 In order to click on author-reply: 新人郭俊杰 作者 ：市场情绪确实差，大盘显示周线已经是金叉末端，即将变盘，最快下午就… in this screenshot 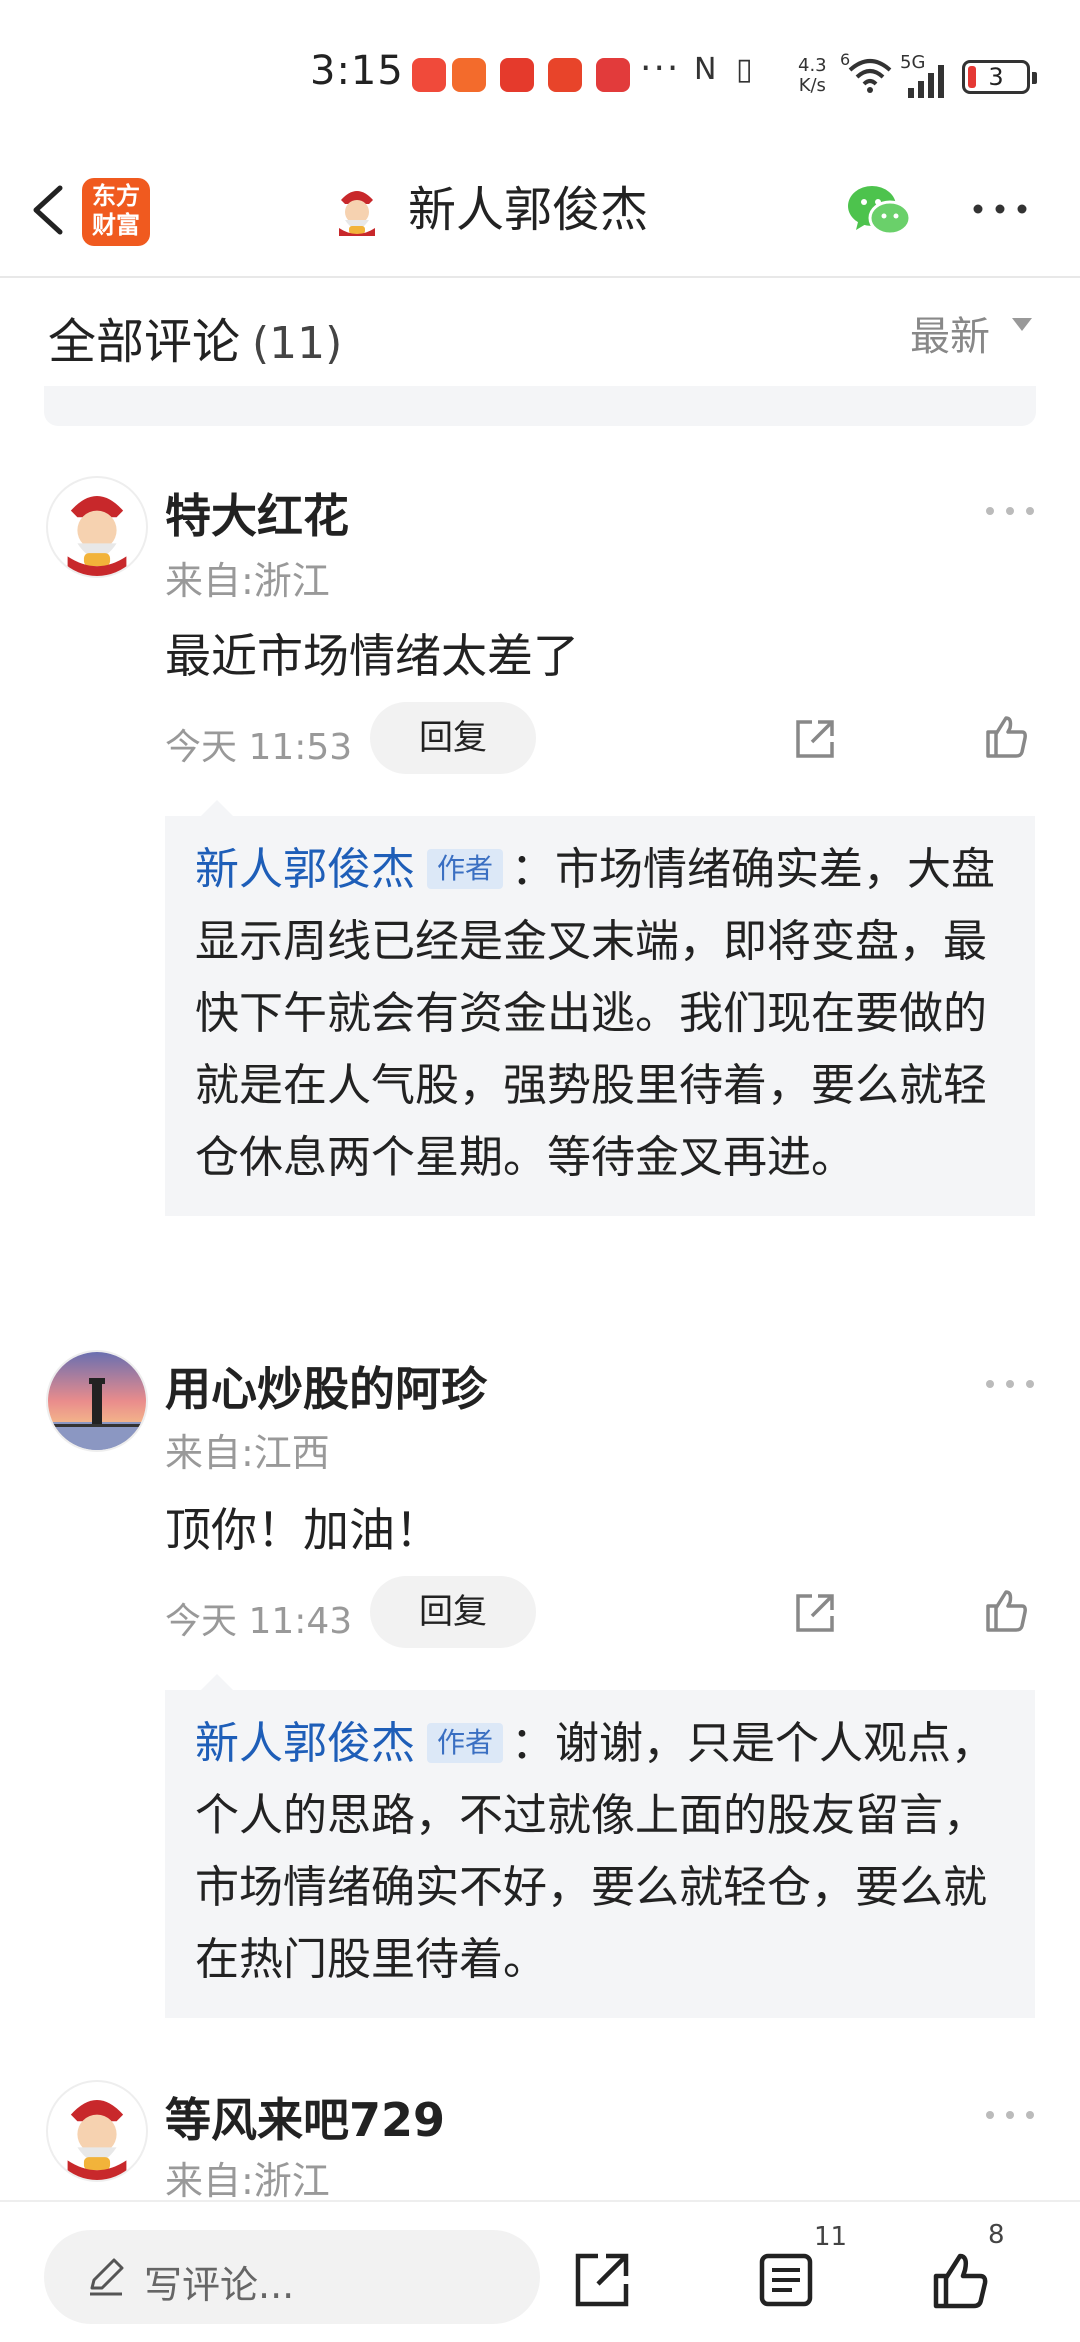, I will do `click(600, 1008)`.